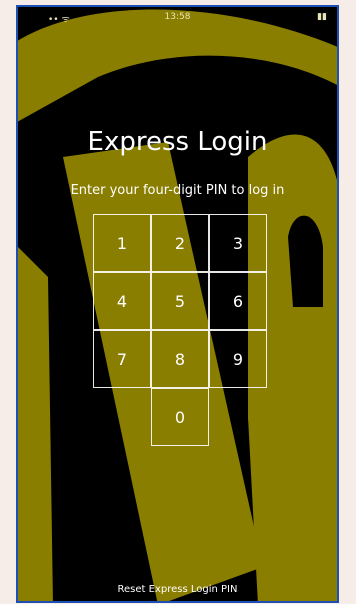  What do you see at coordinates (122, 243) in the screenshot?
I see `keypad-key-1: 1` at bounding box center [122, 243].